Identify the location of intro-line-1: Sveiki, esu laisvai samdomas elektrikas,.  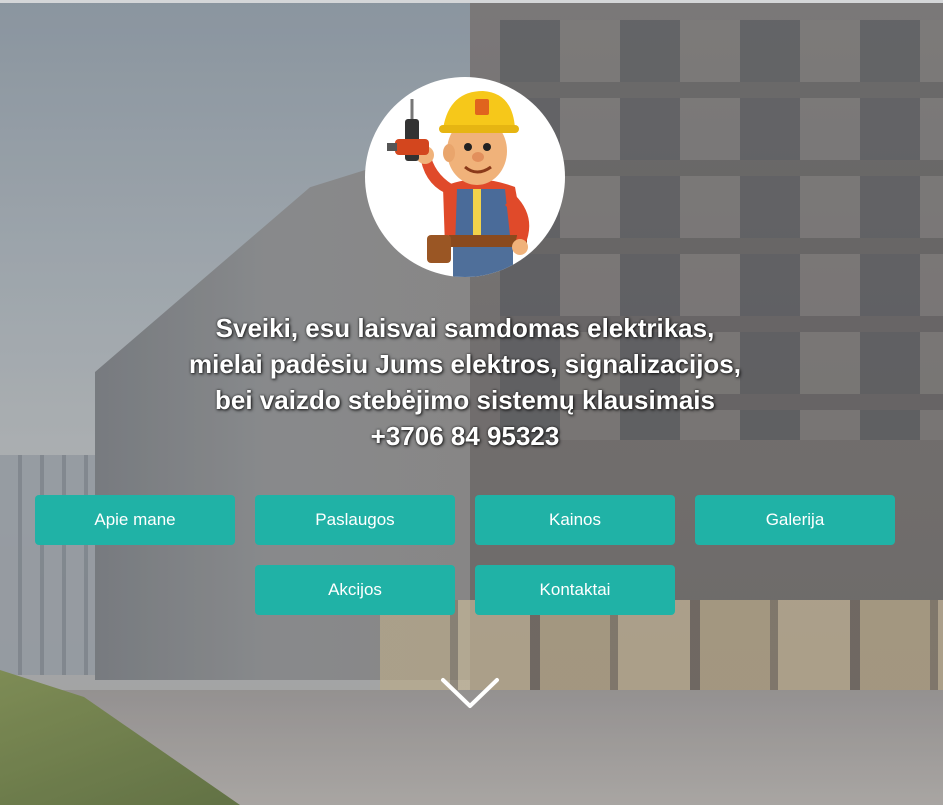
(465, 328).